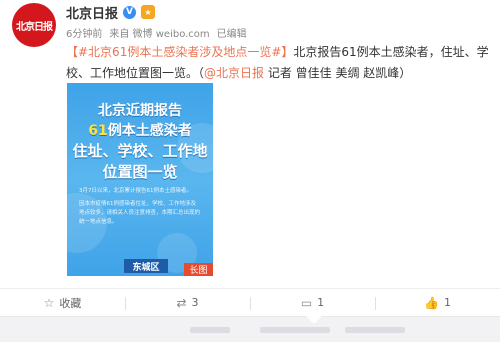 The height and width of the screenshot is (342, 500). What do you see at coordinates (140, 131) in the screenshot?
I see `image-title-line2: 61例本土感染者` at bounding box center [140, 131].